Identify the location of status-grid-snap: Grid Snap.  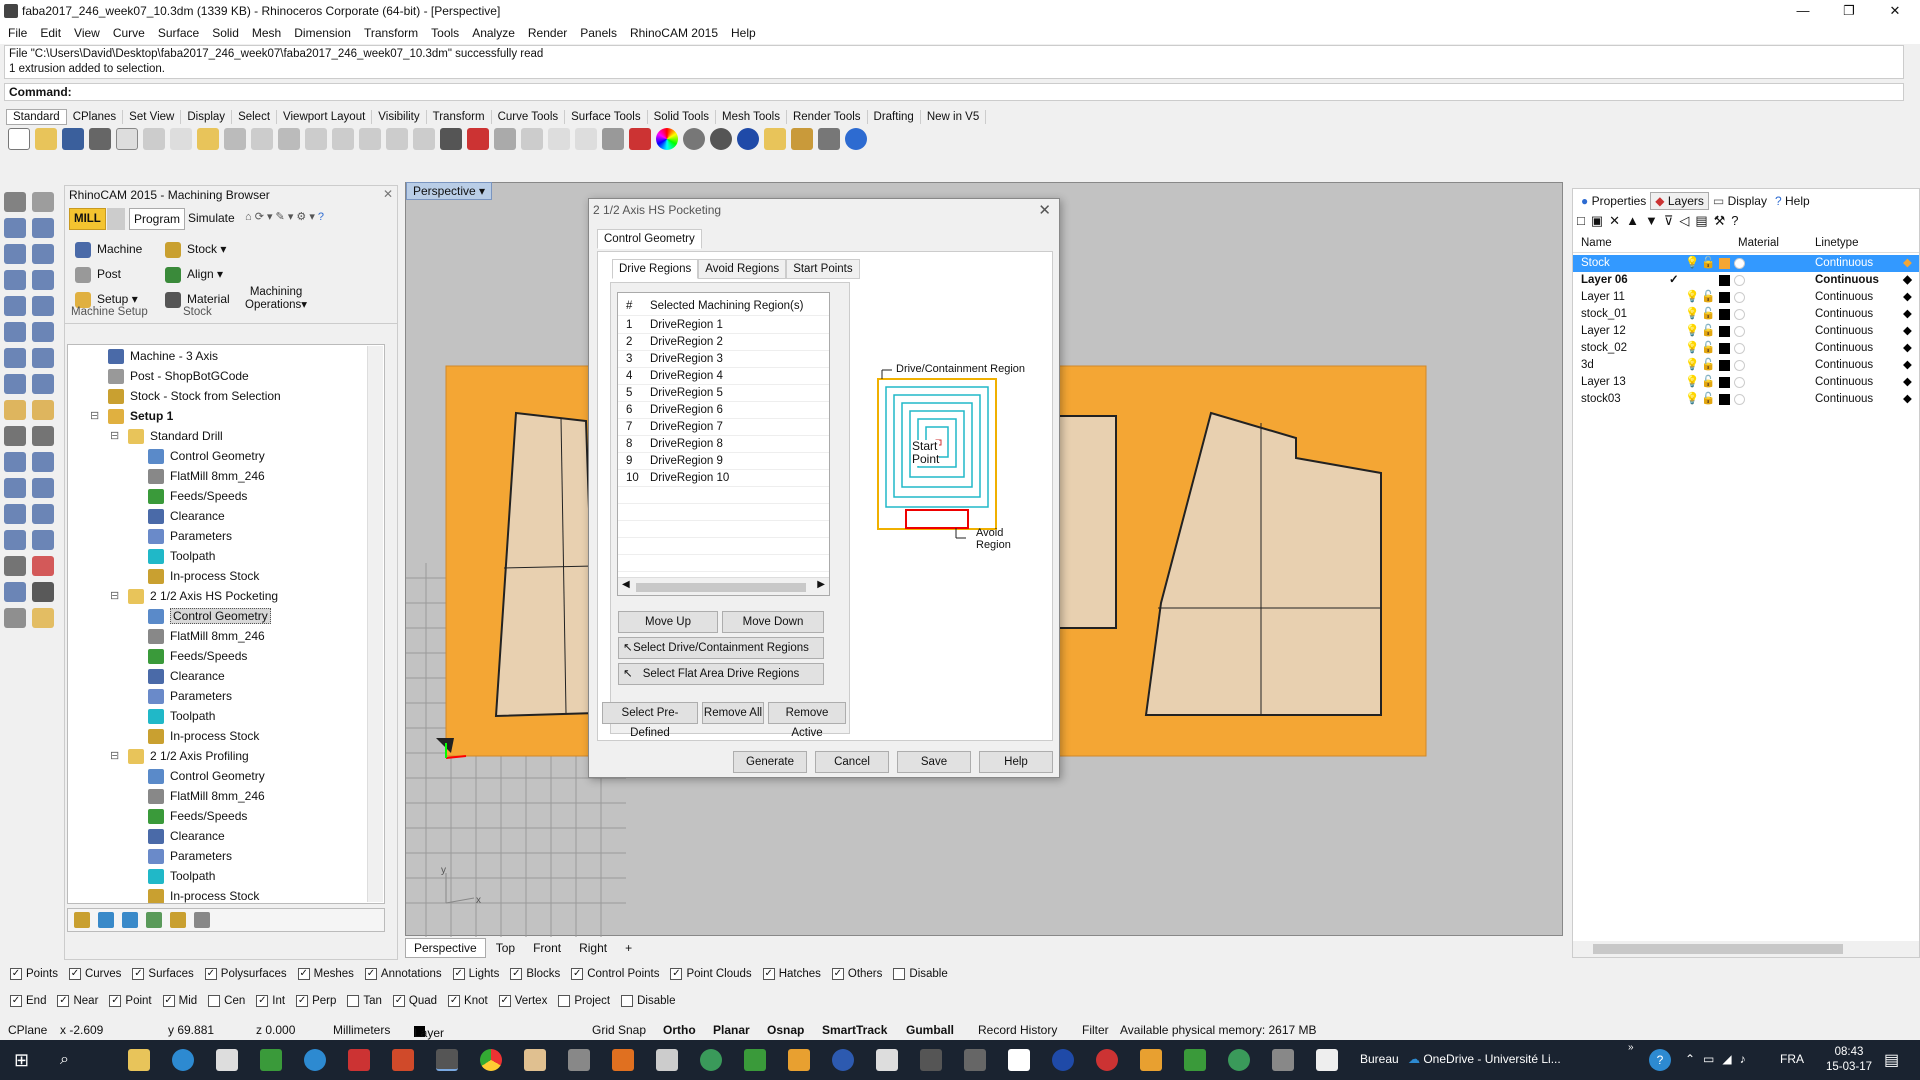
(619, 1030).